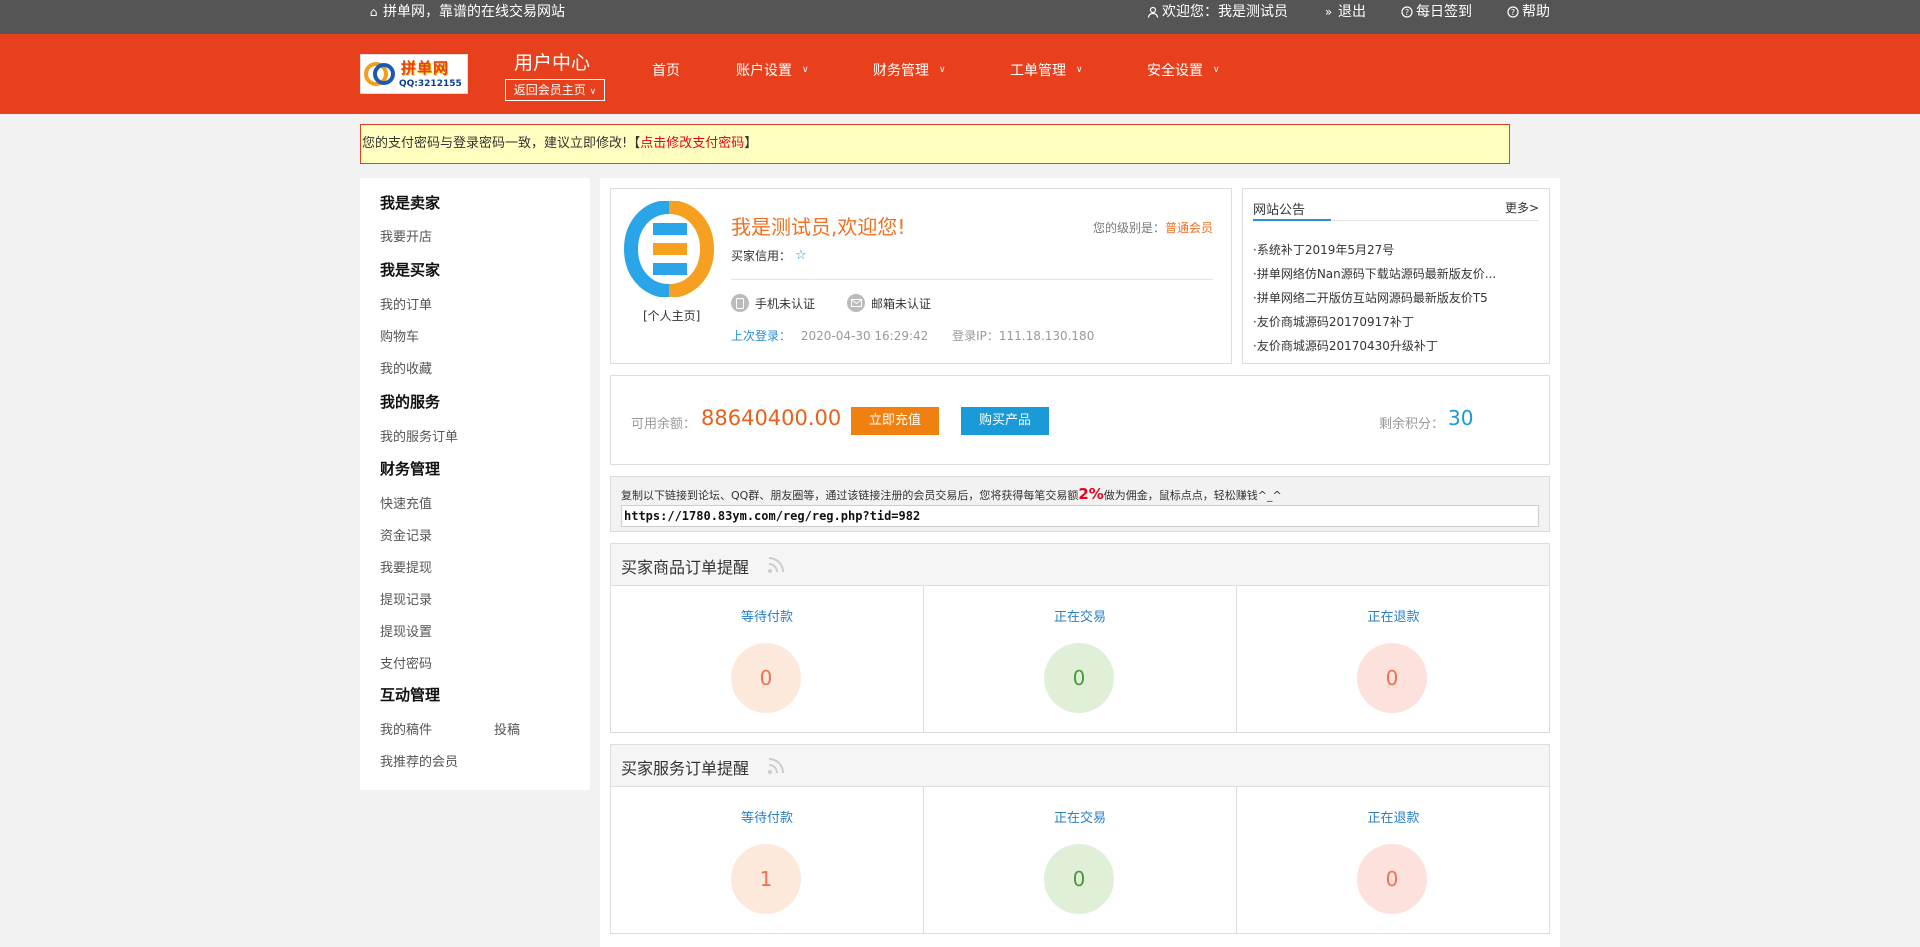 This screenshot has width=1920, height=947. What do you see at coordinates (501, 143) in the screenshot?
I see `warning-text: 您的支付密码与登录密码一致，建议立即修改!【` at bounding box center [501, 143].